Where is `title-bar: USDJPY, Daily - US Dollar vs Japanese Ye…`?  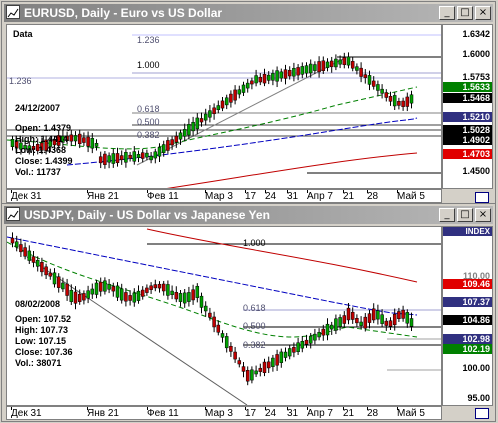 title-bar: USDJPY, Daily - US Dollar vs Japanese Ye… is located at coordinates (248, 215).